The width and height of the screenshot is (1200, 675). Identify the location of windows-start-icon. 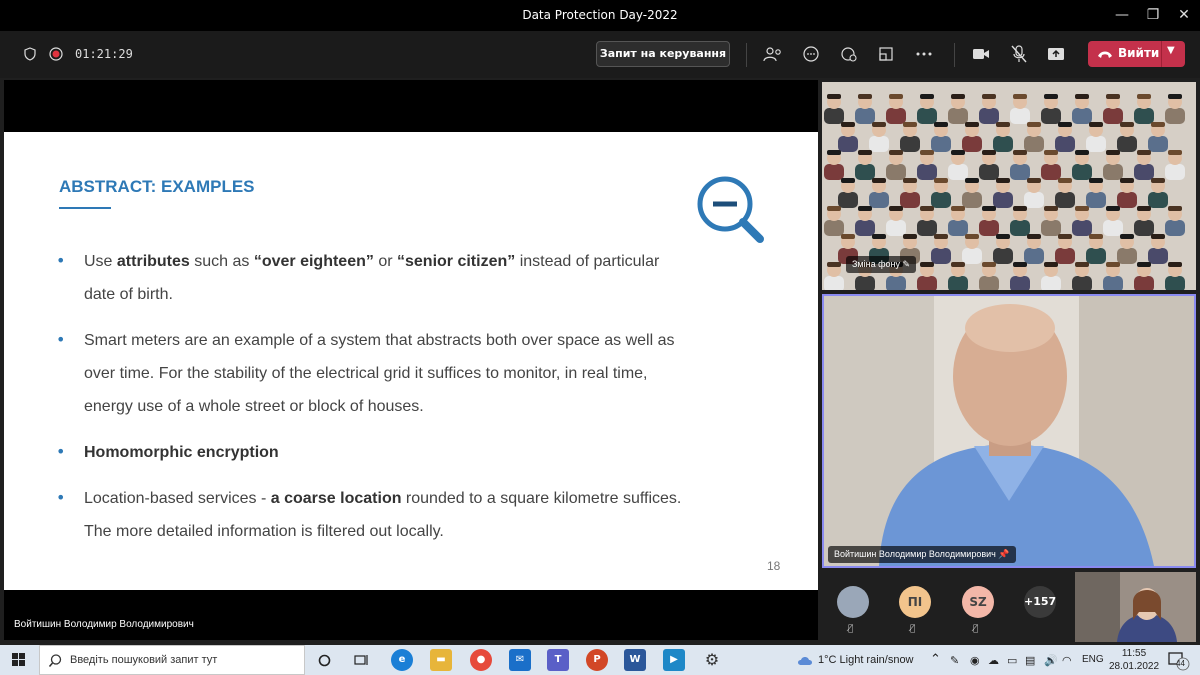
(19, 660).